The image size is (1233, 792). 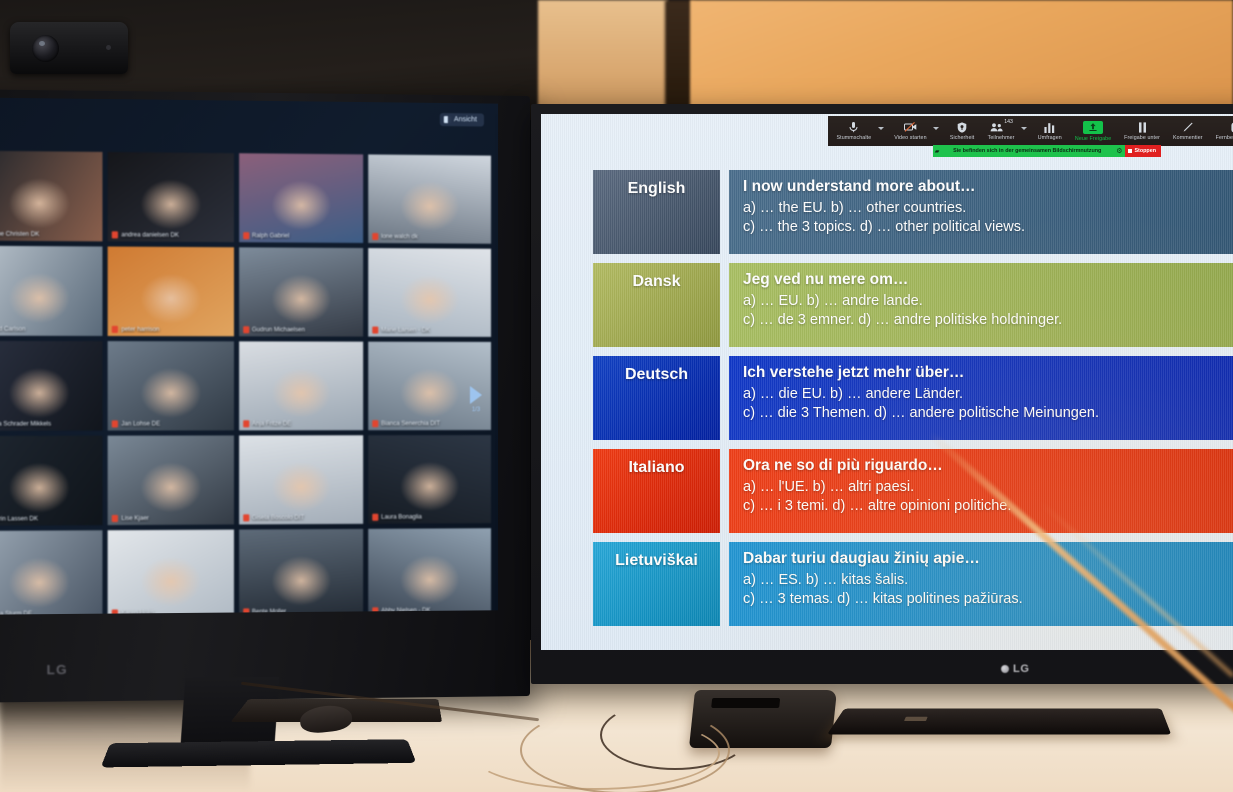 I want to click on chevron-right-icon, so click(x=475, y=395).